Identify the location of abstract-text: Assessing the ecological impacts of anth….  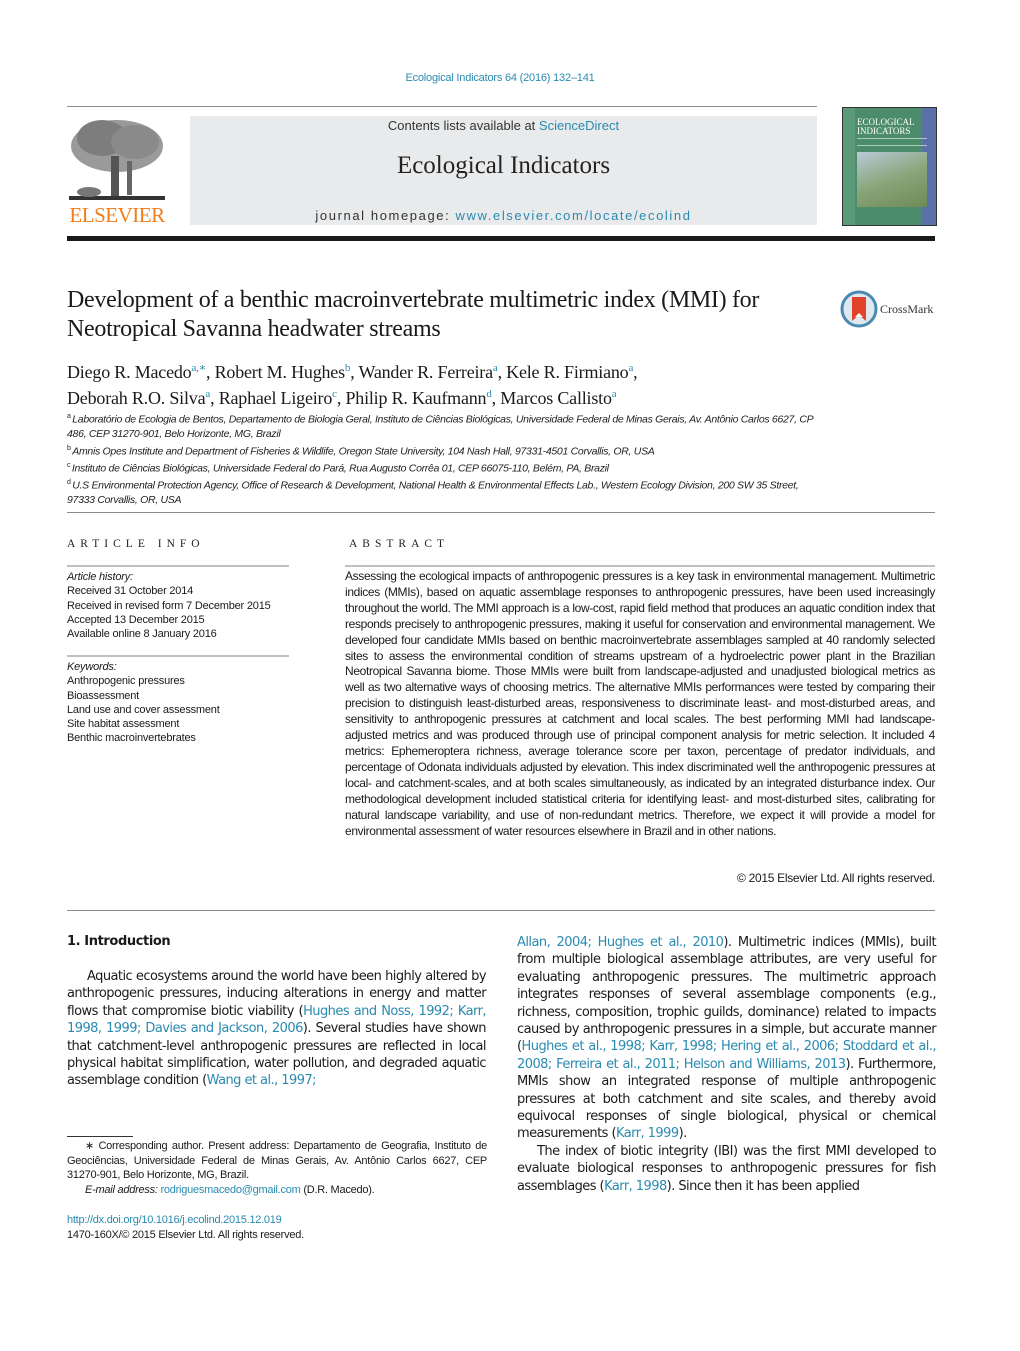
(640, 703).